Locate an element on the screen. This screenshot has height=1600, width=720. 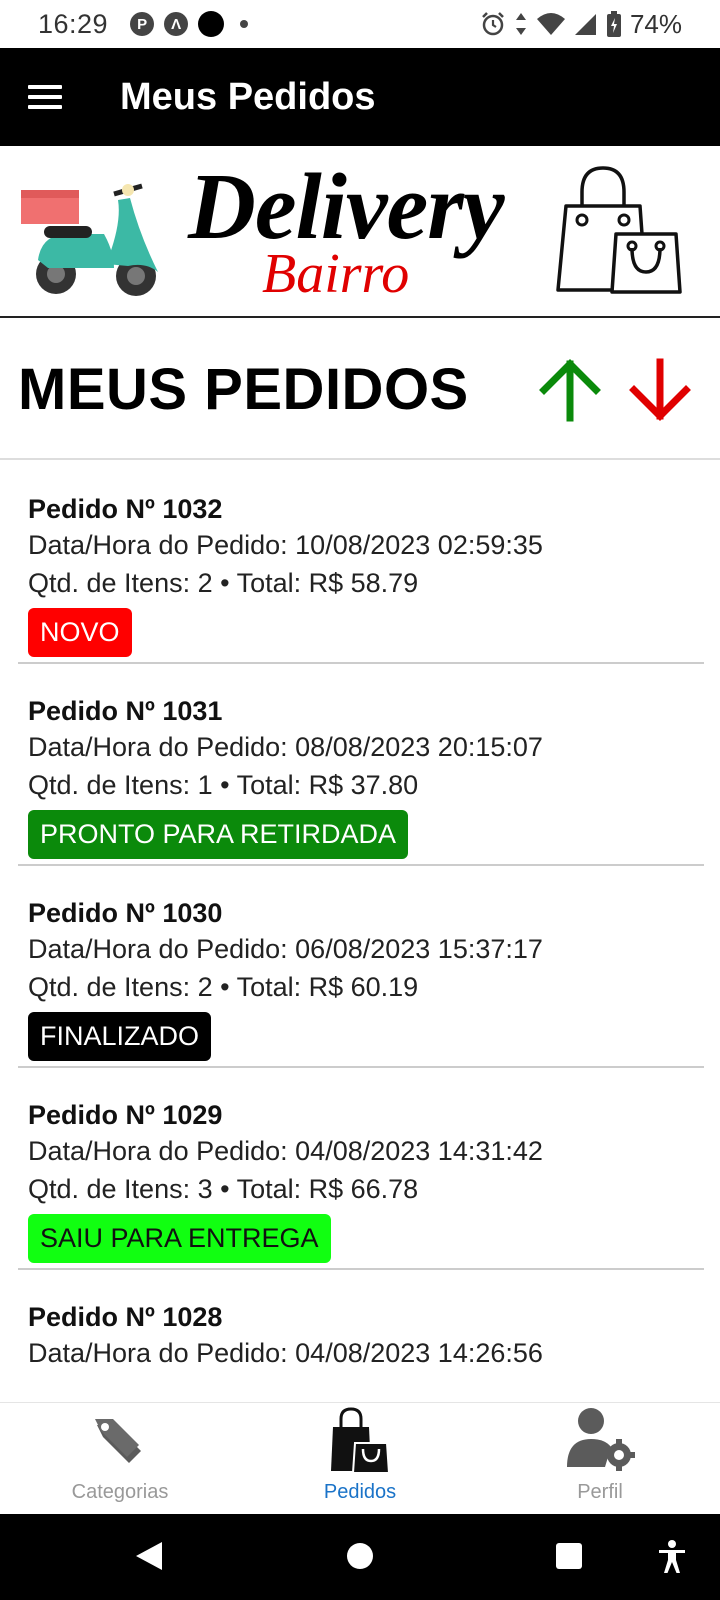
status-time: 16:29 is located at coordinates (73, 23).